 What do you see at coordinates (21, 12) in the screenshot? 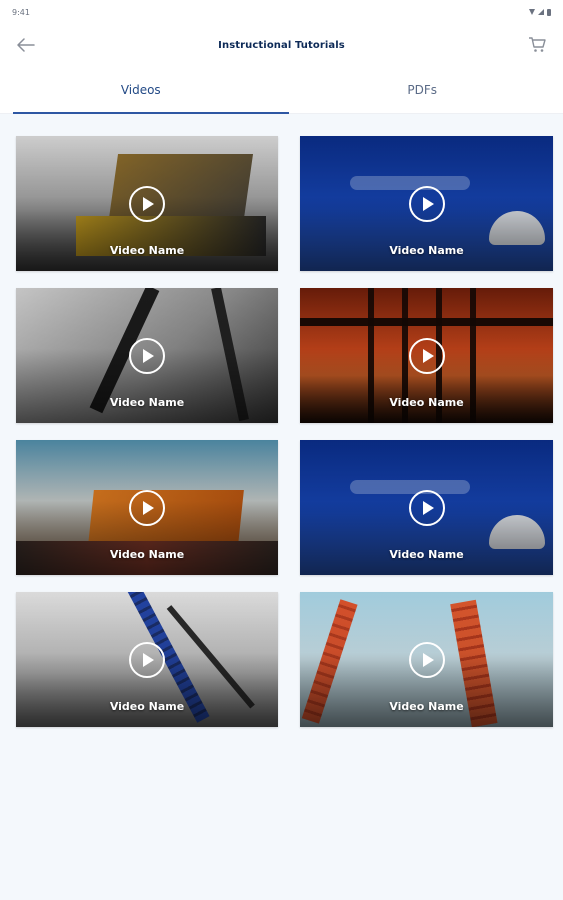
I see `status-time: 9:41` at bounding box center [21, 12].